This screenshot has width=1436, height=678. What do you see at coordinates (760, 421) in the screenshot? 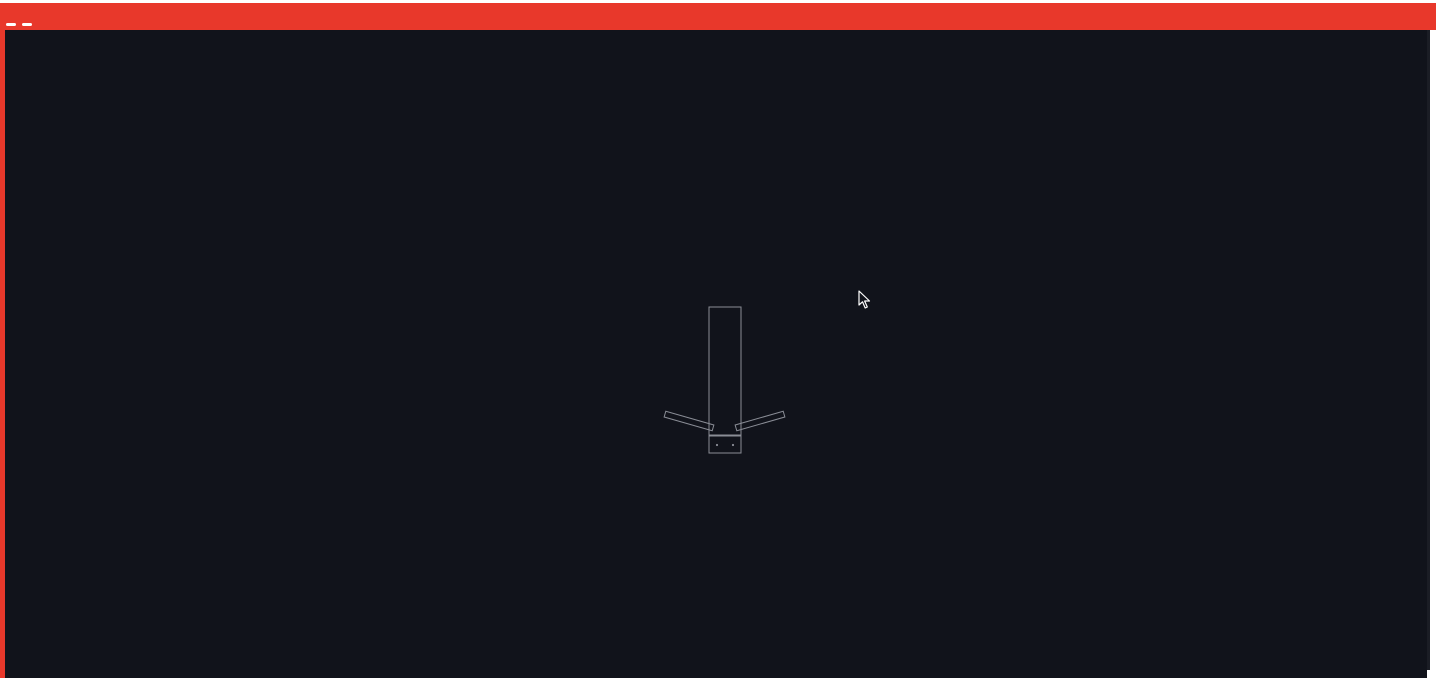
I see `right-arm` at bounding box center [760, 421].